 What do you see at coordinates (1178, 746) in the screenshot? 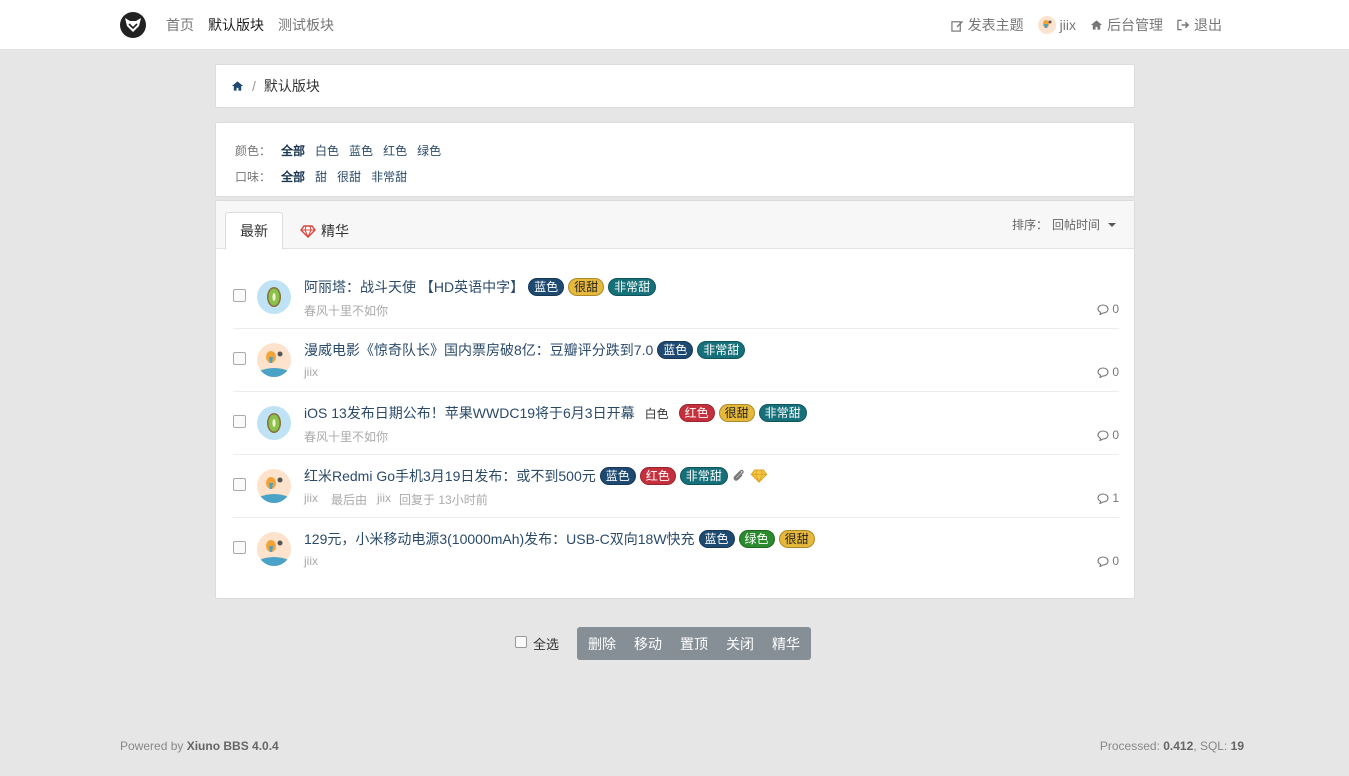
I see `processed-value: 0.412` at bounding box center [1178, 746].